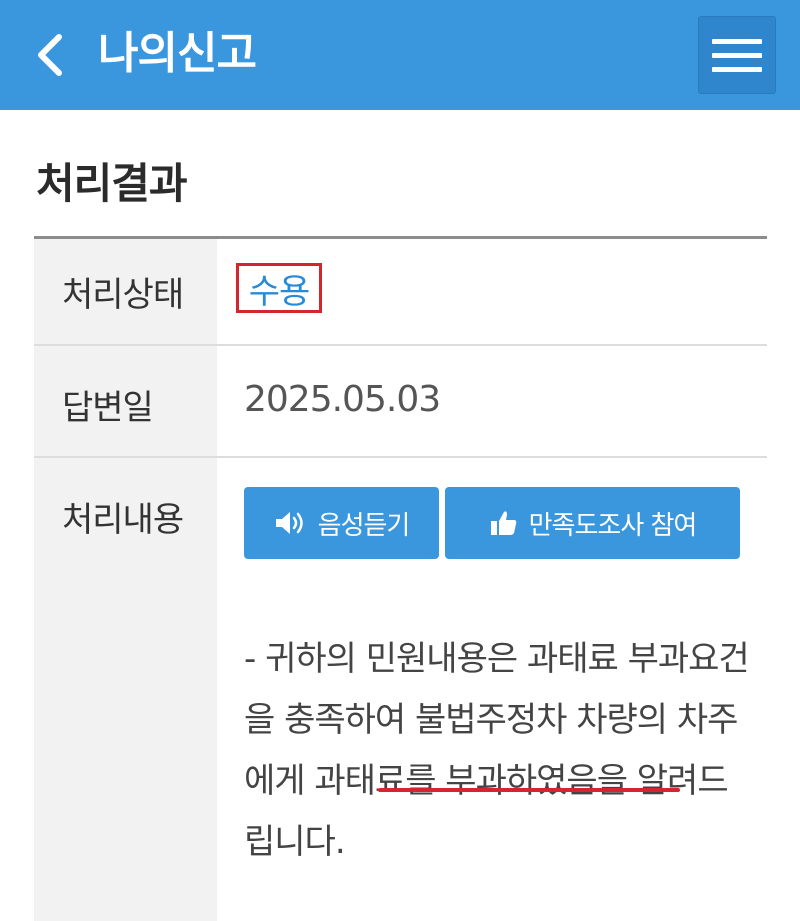  Describe the element at coordinates (123, 295) in the screenshot. I see `status-label: 처리상태` at that location.